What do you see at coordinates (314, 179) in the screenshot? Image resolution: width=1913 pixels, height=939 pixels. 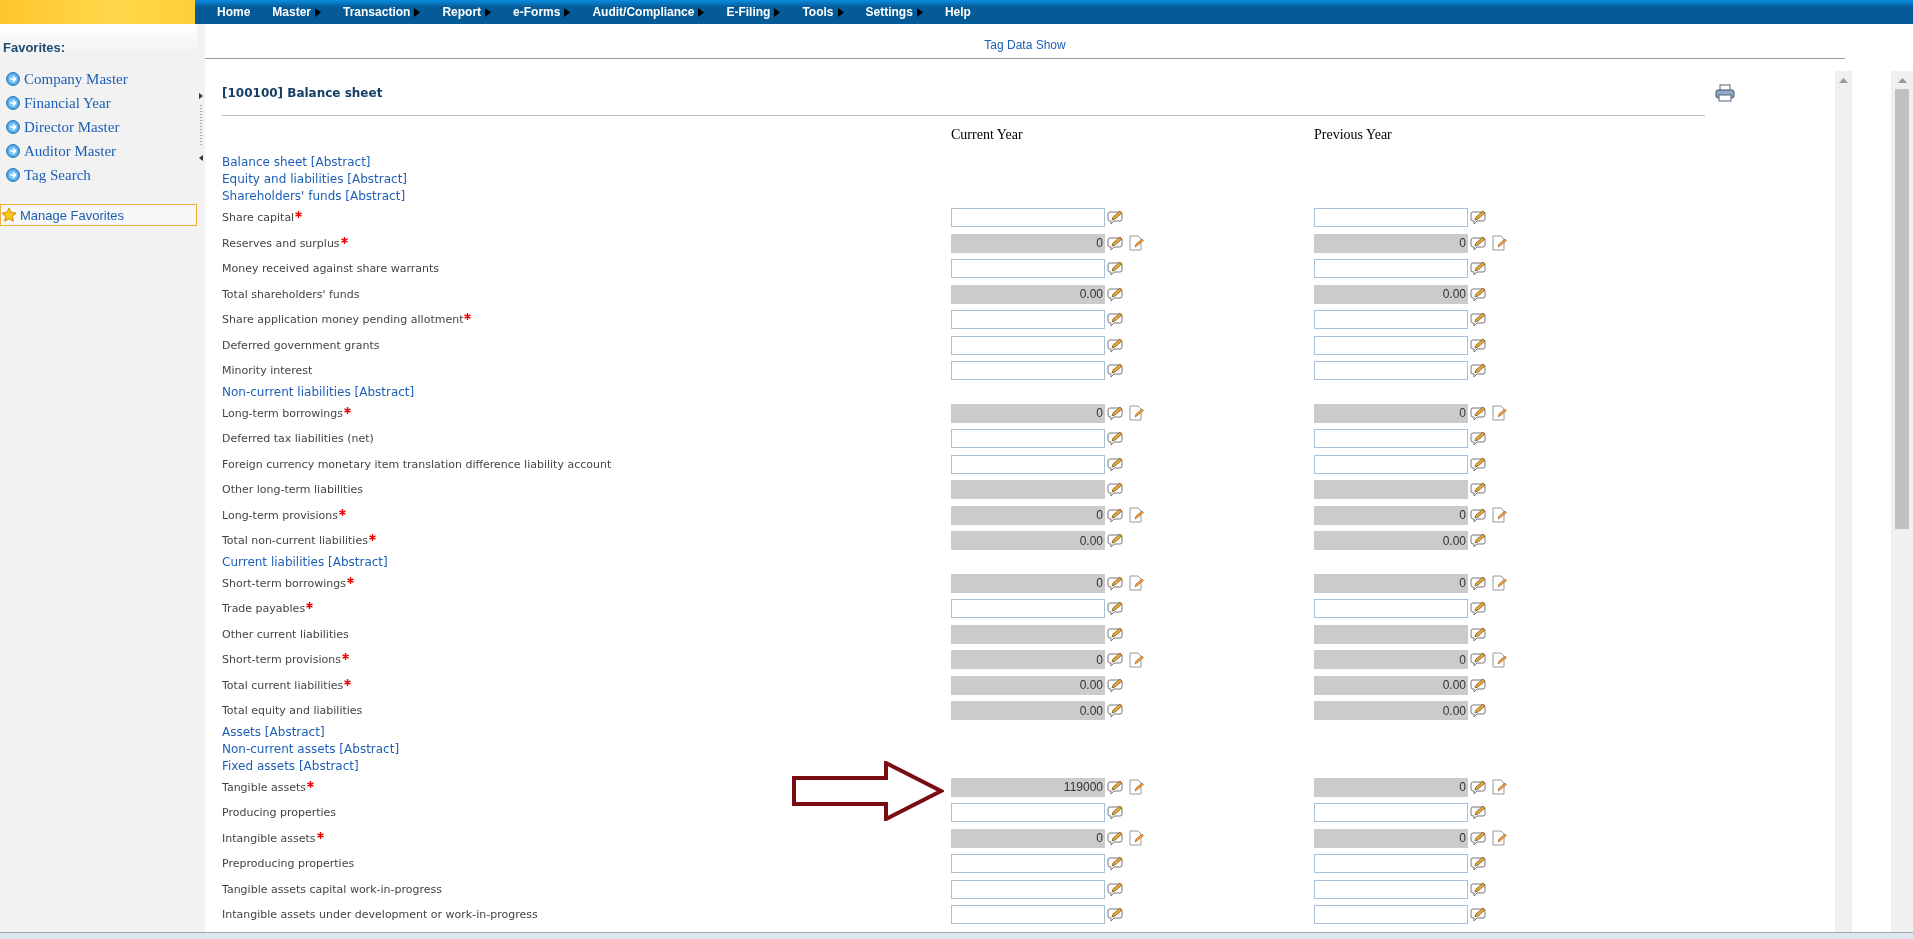 I see `abstract-heading-link: Equity and liabilities [Abstract]` at bounding box center [314, 179].